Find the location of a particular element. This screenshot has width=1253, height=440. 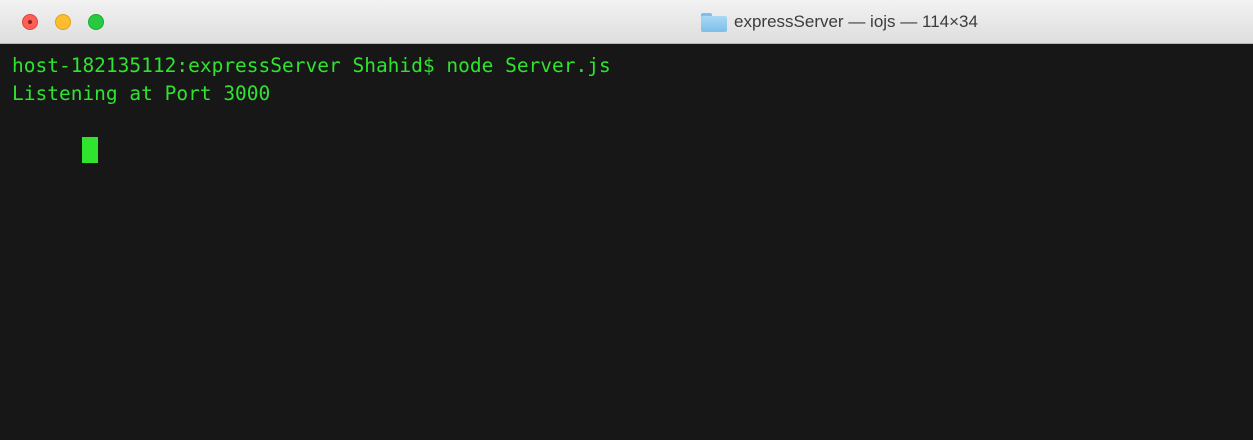

terminal-prompt-line is located at coordinates (632, 135).